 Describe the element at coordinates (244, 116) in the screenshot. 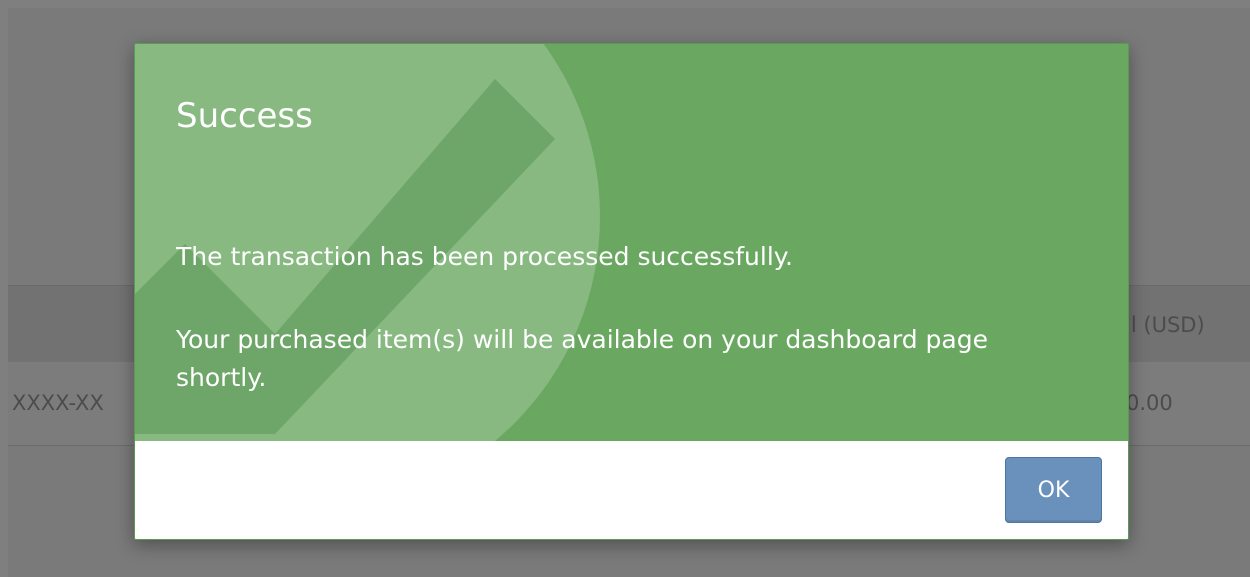

I see `dialog-title: Success` at that location.